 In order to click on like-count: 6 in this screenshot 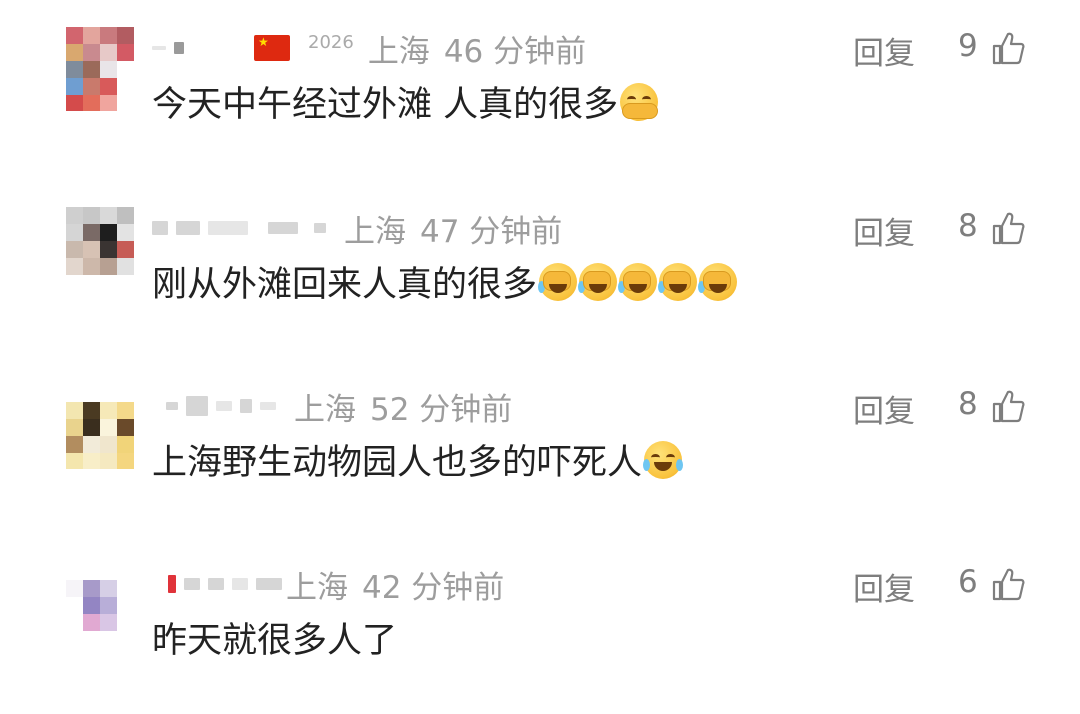, I will do `click(968, 582)`.